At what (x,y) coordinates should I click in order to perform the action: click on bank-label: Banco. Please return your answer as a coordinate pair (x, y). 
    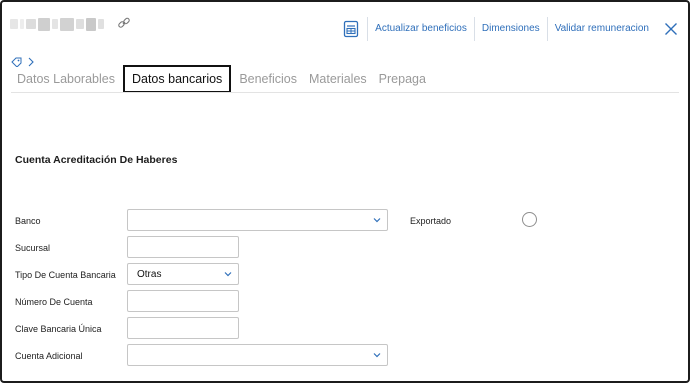
    Looking at the image, I should click on (28, 221).